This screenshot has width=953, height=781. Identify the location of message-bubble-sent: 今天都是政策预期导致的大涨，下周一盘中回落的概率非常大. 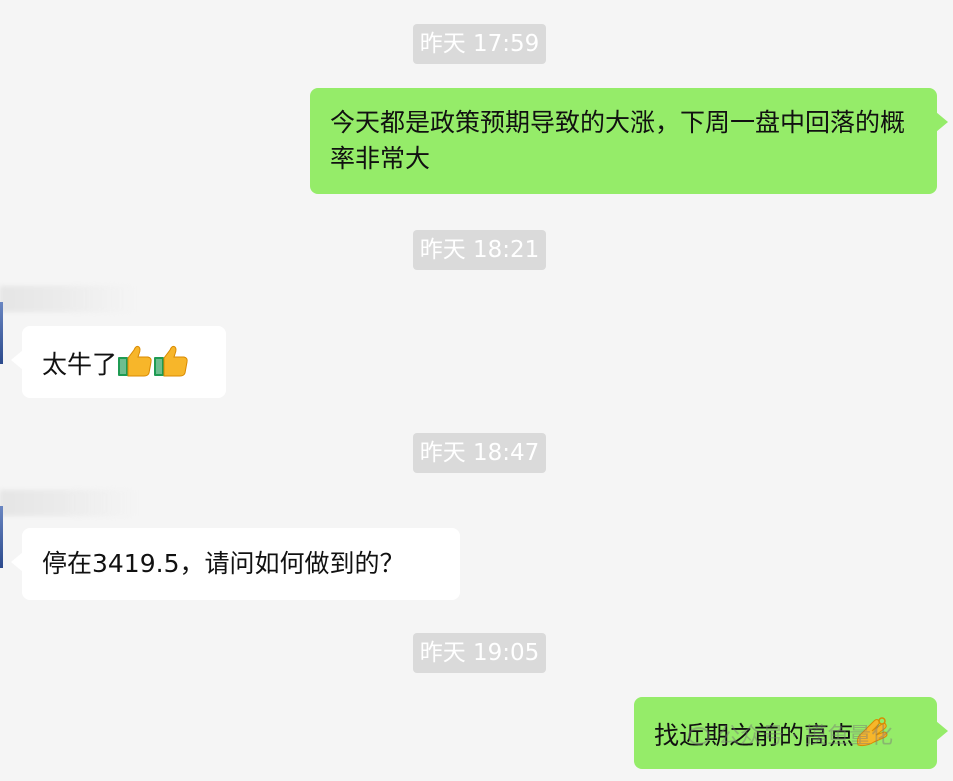
(629, 141).